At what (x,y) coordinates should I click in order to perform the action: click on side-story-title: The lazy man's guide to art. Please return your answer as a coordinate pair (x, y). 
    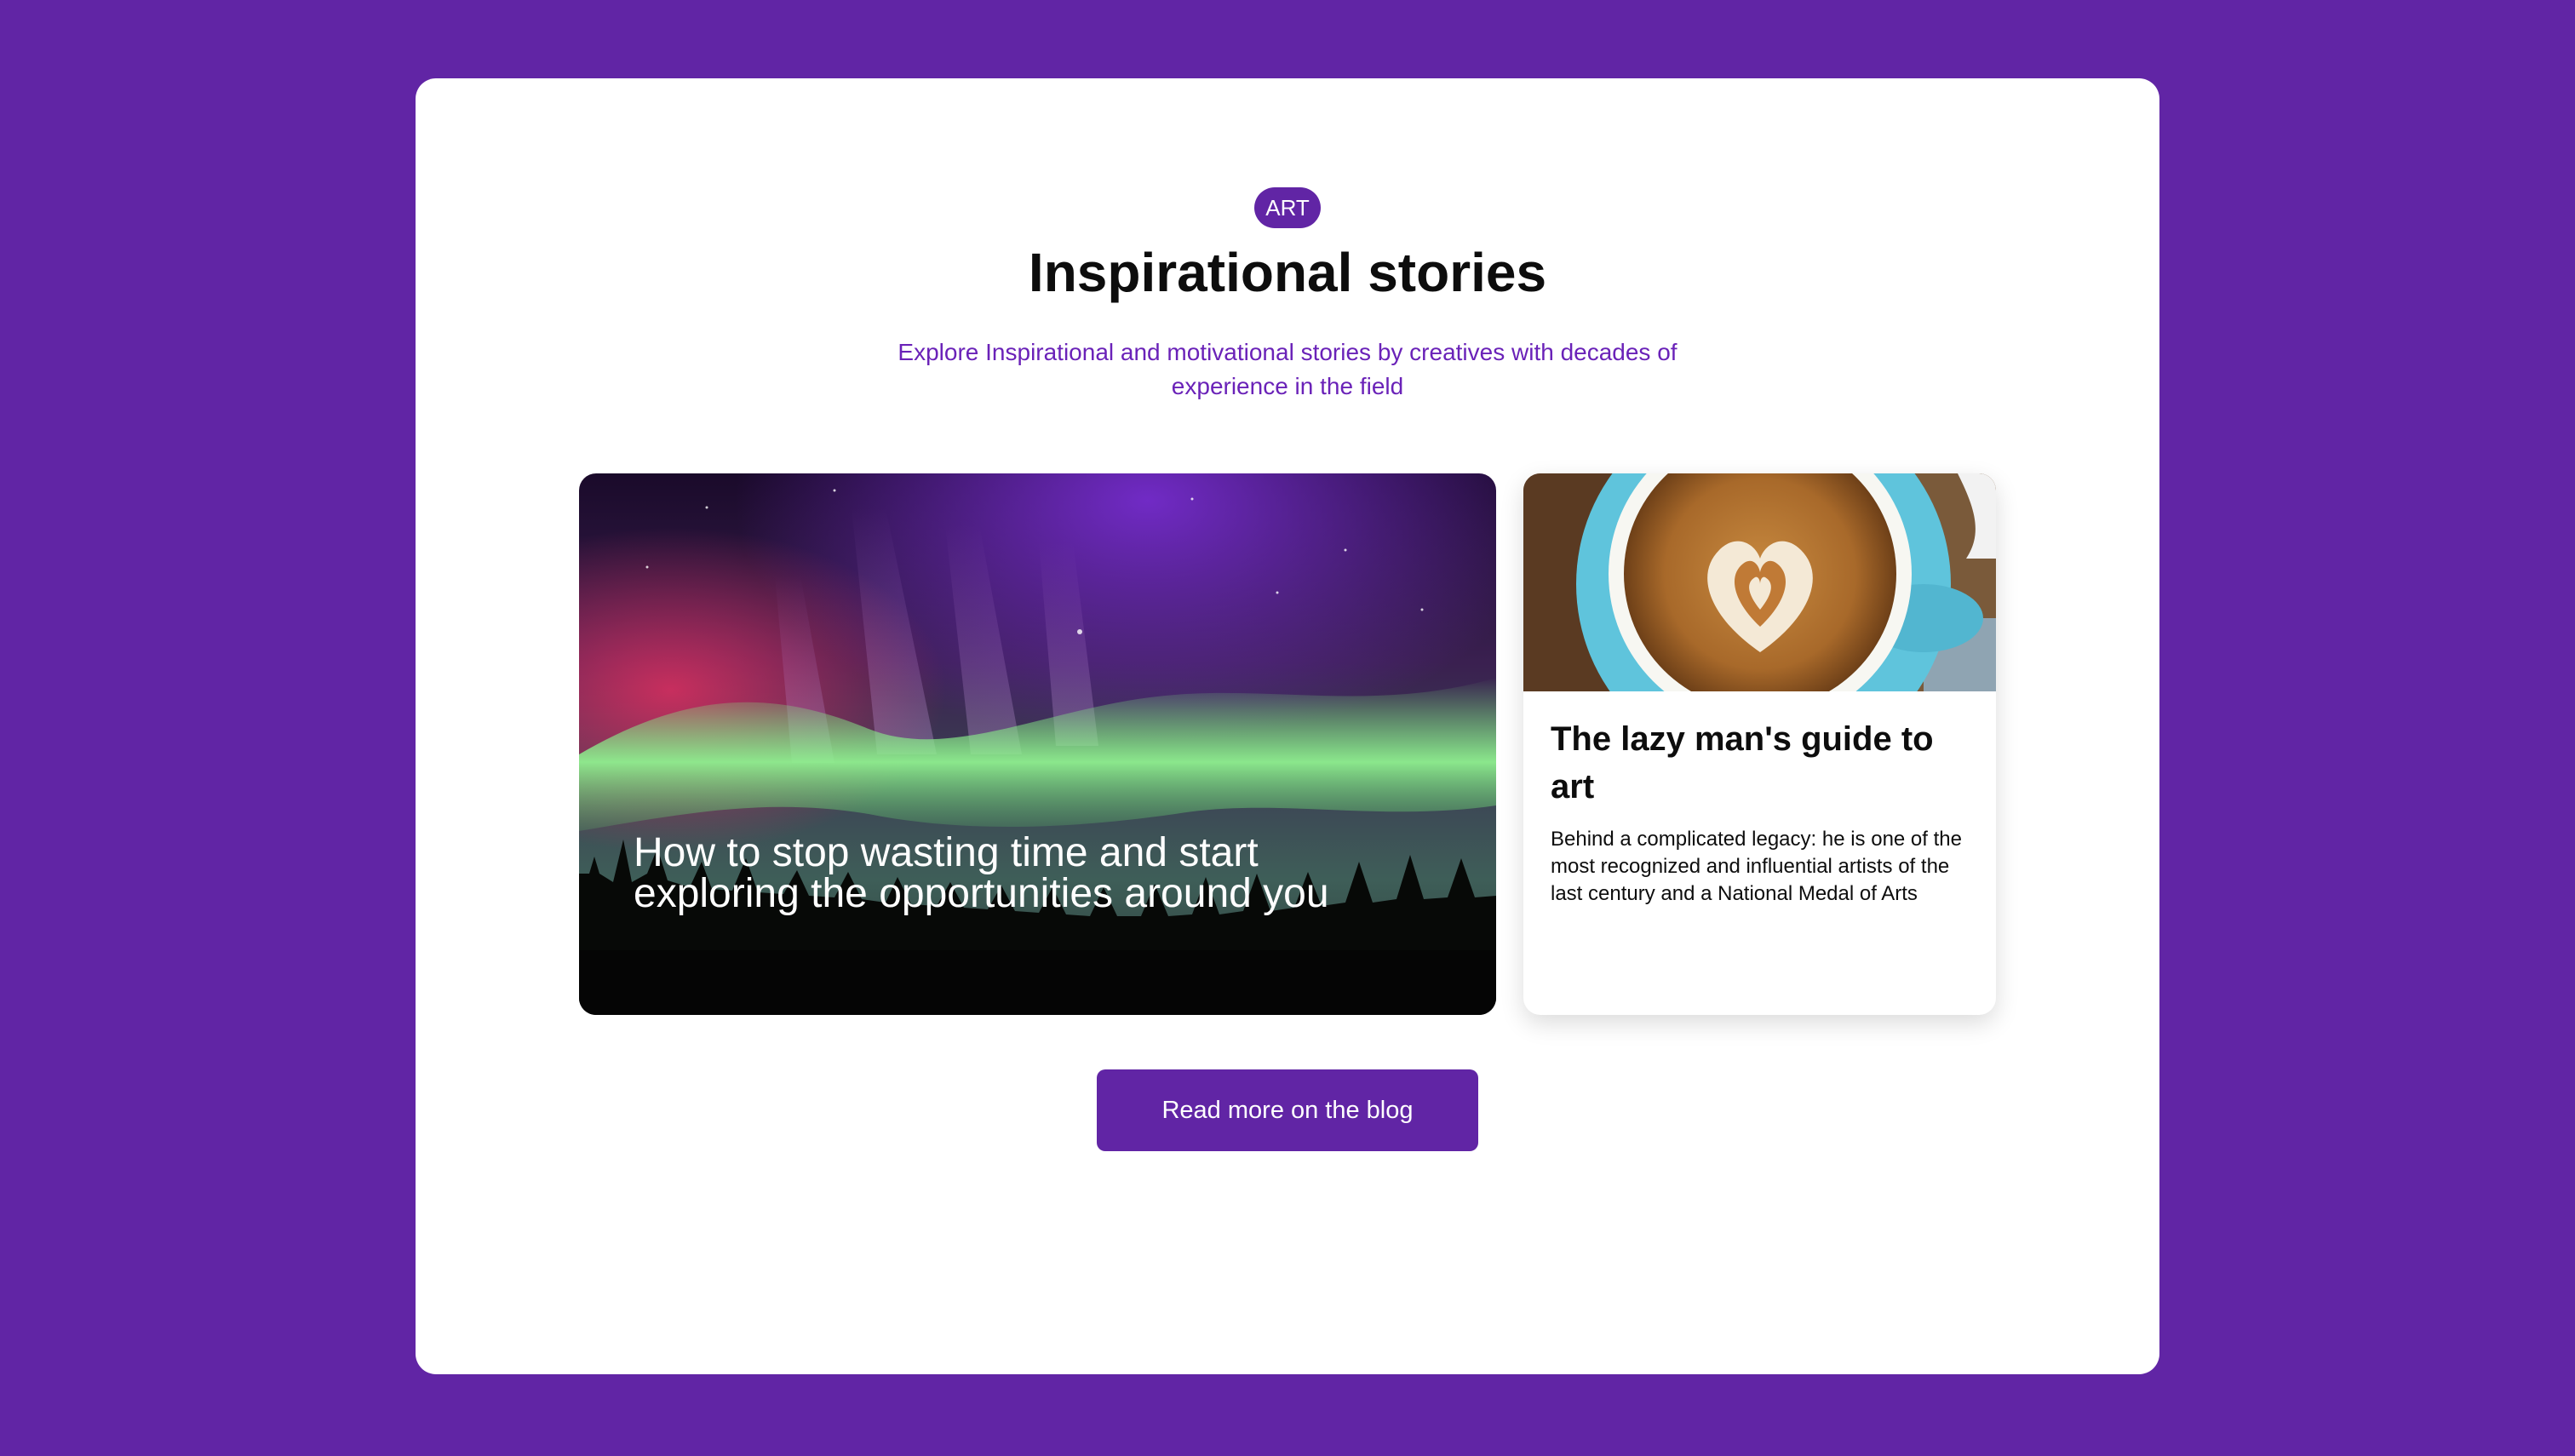
    Looking at the image, I should click on (1763, 763).